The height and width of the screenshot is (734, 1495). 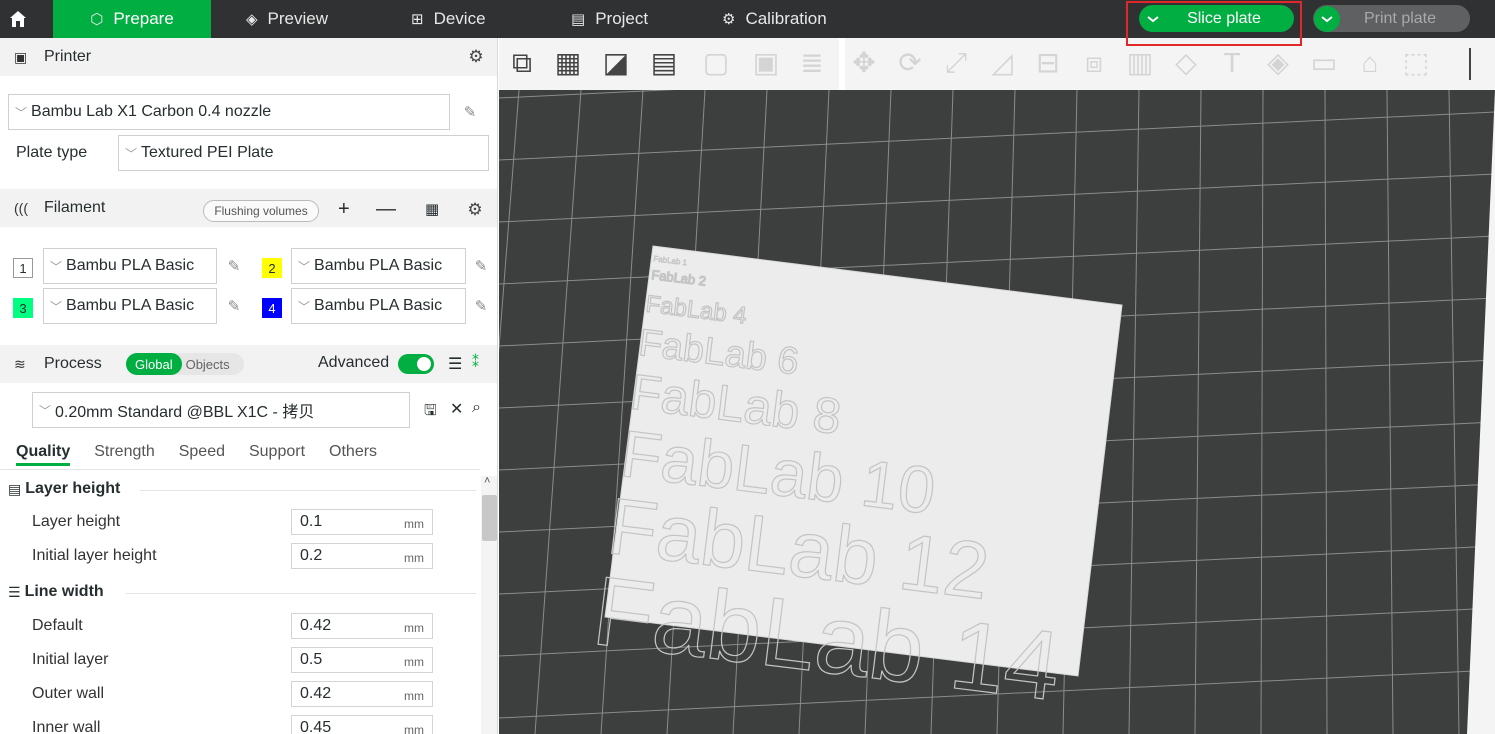 What do you see at coordinates (362, 522) in the screenshot?
I see `layer-height-input: 0.1 mm` at bounding box center [362, 522].